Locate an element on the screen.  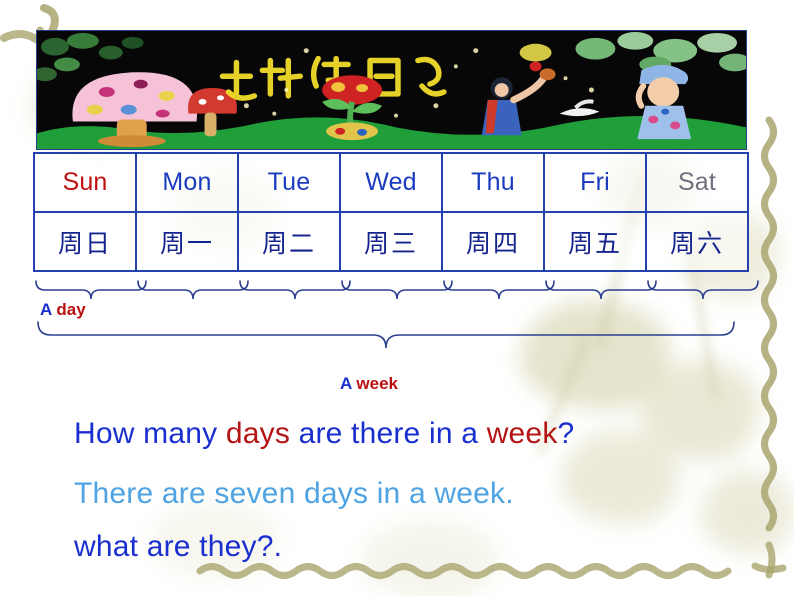
label-a-day-article: A is located at coordinates (46, 309).